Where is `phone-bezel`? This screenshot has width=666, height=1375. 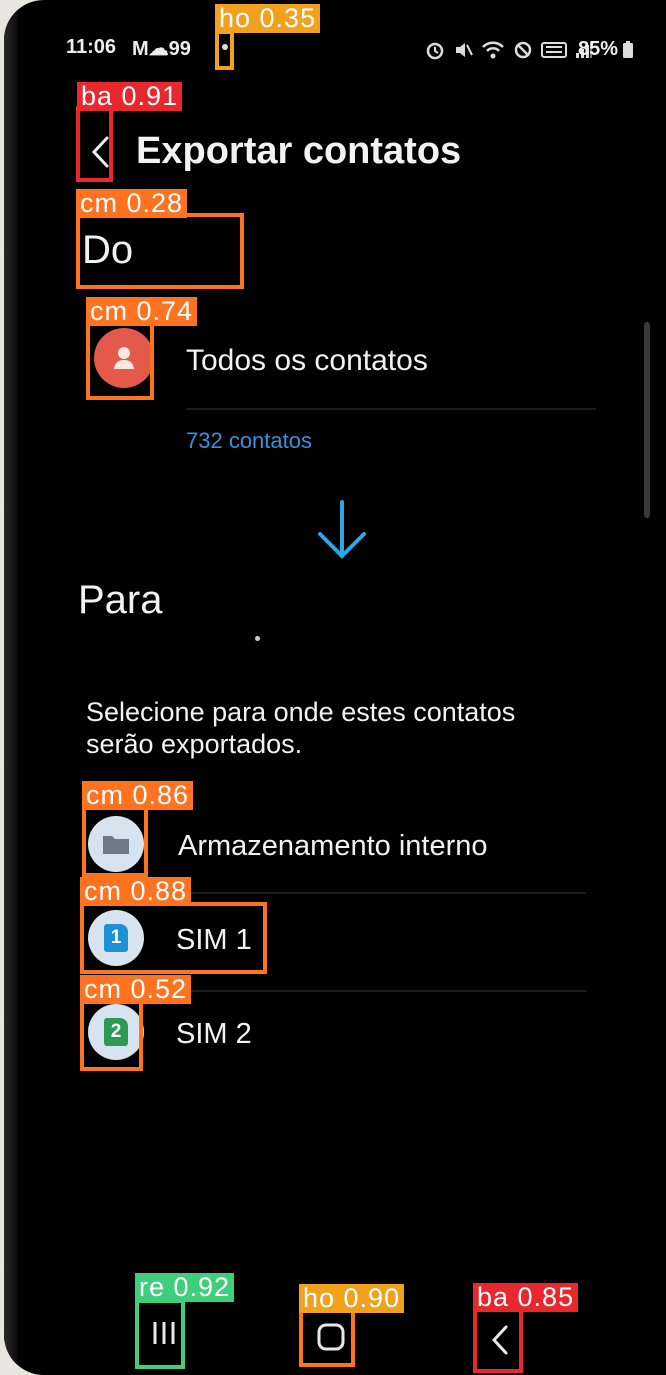 phone-bezel is located at coordinates (11, 687).